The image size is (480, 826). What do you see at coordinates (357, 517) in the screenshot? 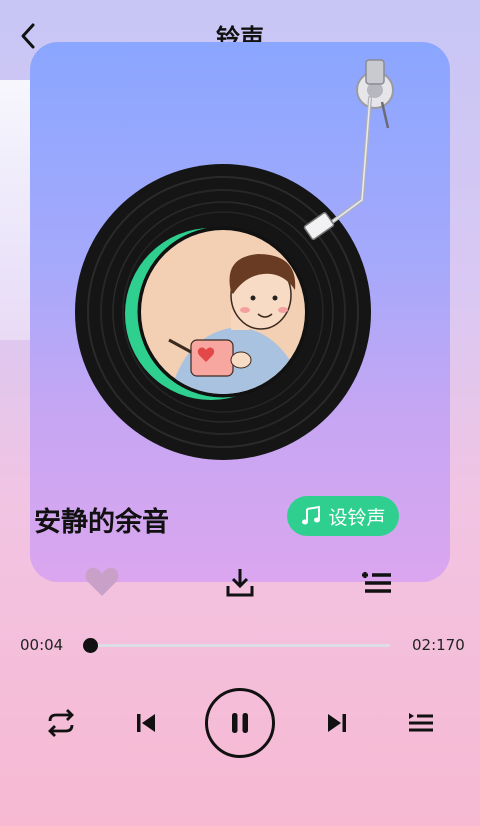
I see `set-ringtone-label: 设铃声` at bounding box center [357, 517].